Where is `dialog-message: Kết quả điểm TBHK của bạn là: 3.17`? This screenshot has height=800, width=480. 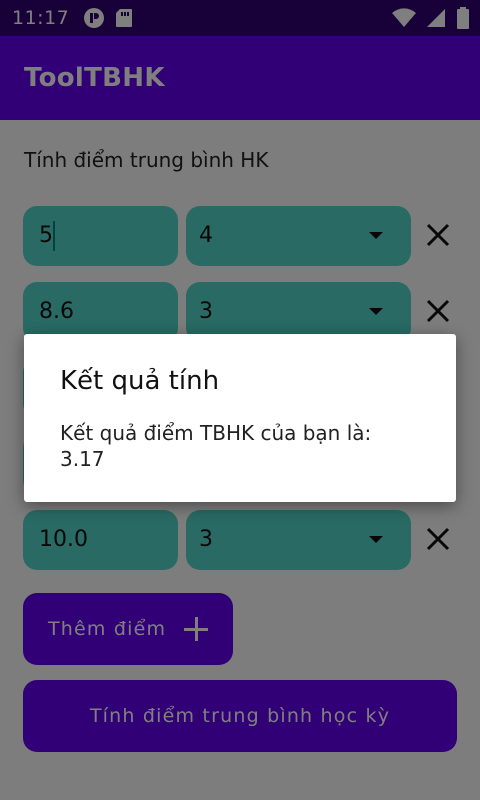
dialog-message: Kết quả điểm TBHK của bạn là: 3.17 is located at coordinates (216, 446).